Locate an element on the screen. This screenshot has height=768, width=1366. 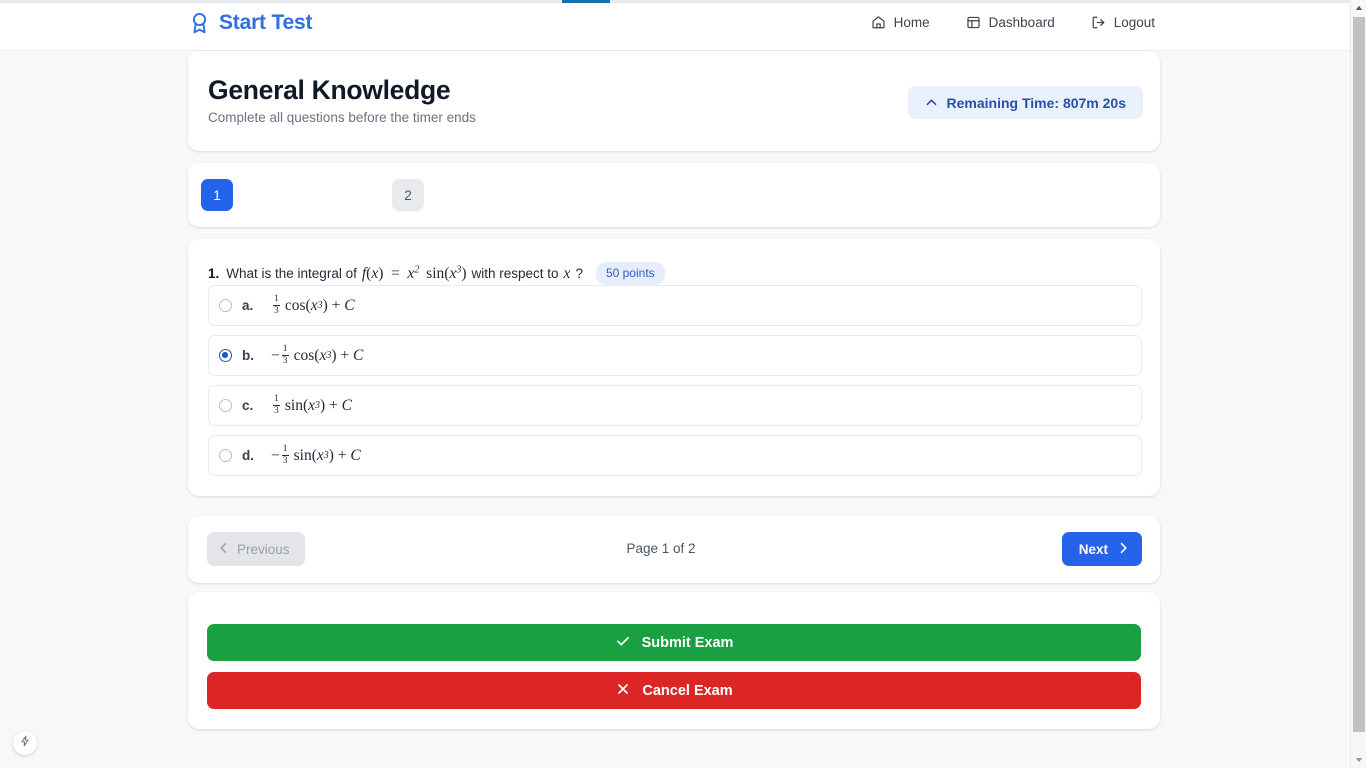
answer-option-b: b. −1 3 cos(x 3) + C is located at coordinates (675, 355).